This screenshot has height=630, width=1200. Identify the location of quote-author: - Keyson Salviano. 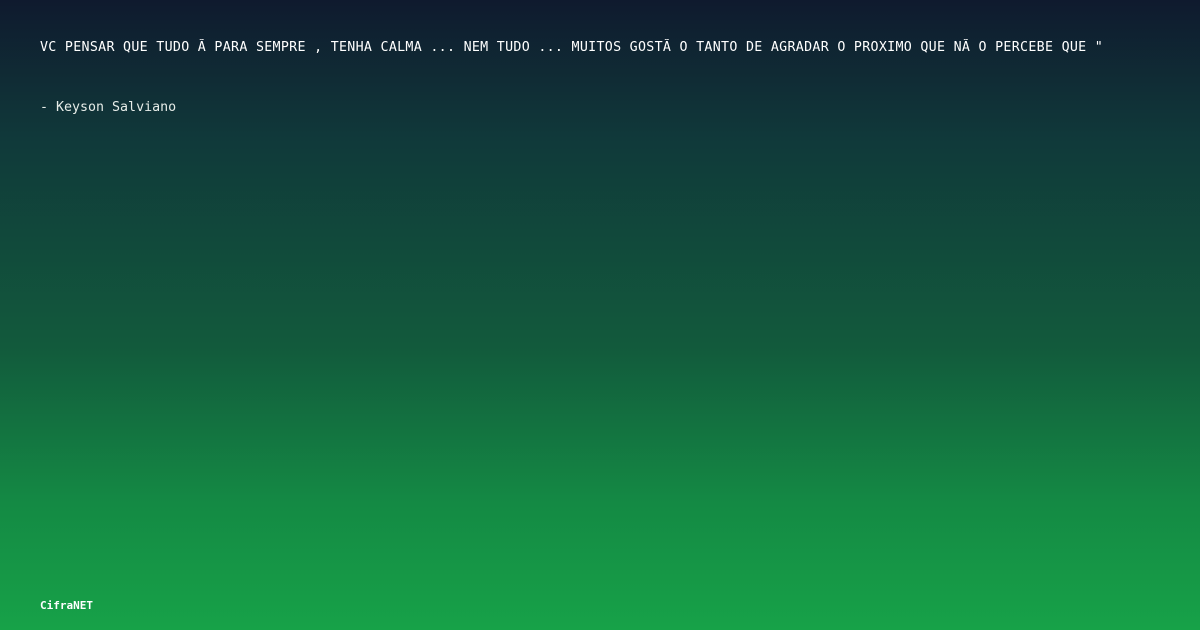
(108, 107).